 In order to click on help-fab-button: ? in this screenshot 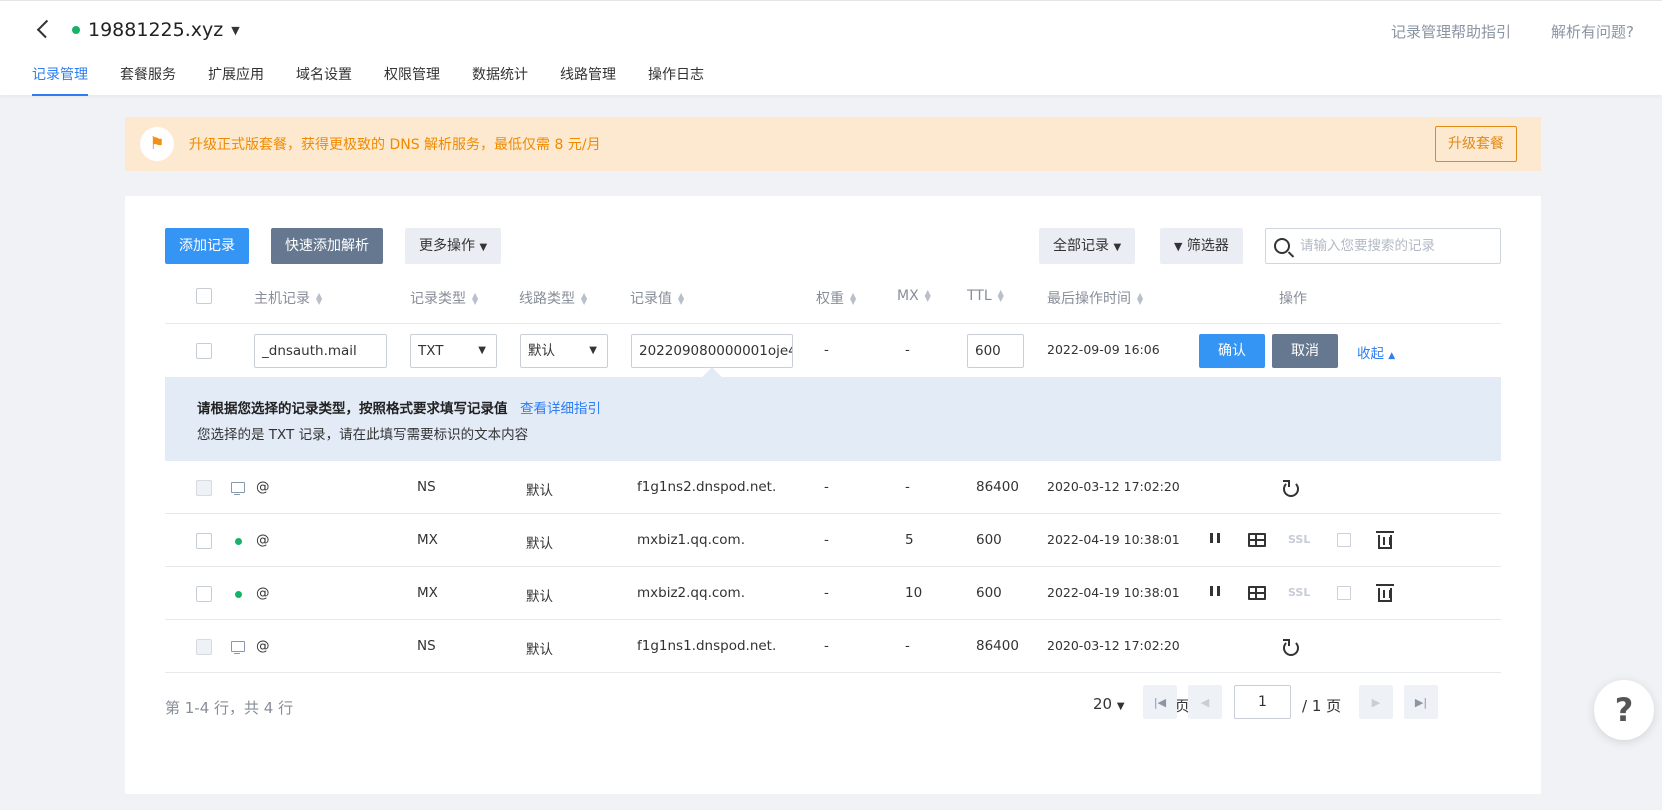, I will do `click(1624, 710)`.